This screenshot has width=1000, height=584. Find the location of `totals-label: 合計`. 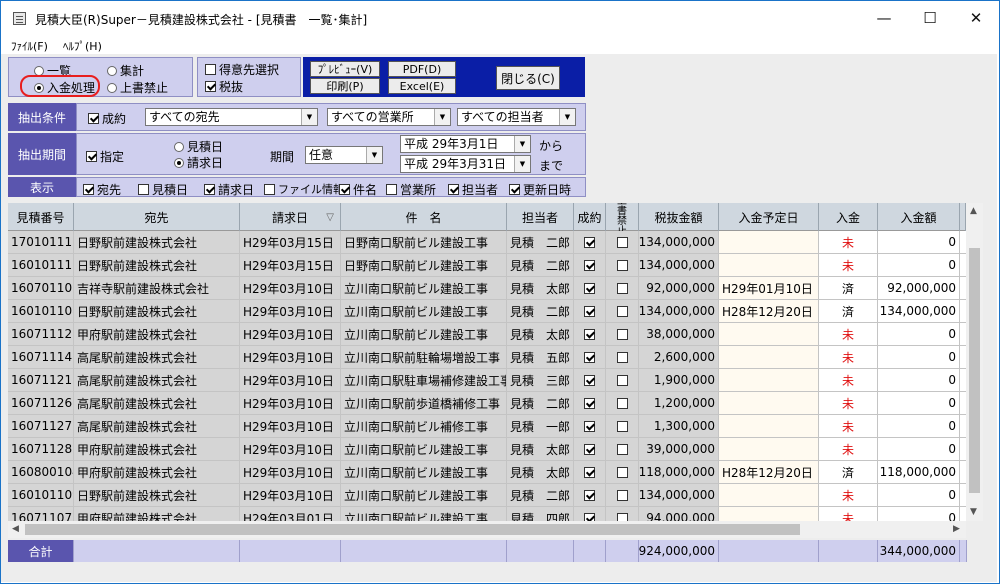

totals-label: 合計 is located at coordinates (41, 551).